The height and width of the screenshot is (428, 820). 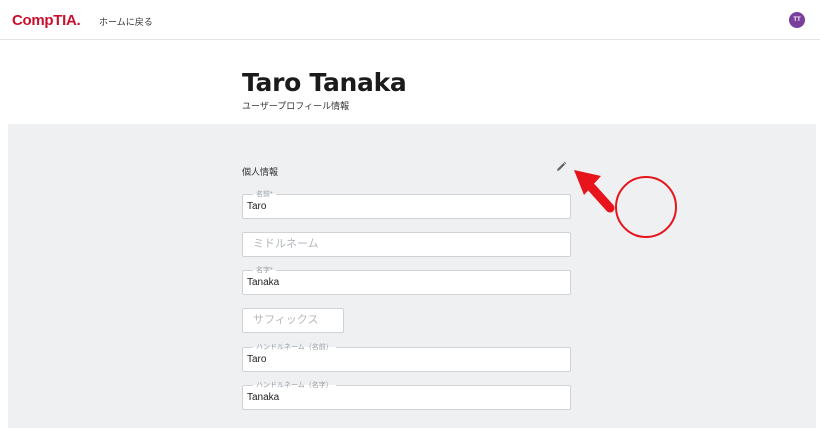 I want to click on first-name-value: Taro, so click(x=257, y=206).